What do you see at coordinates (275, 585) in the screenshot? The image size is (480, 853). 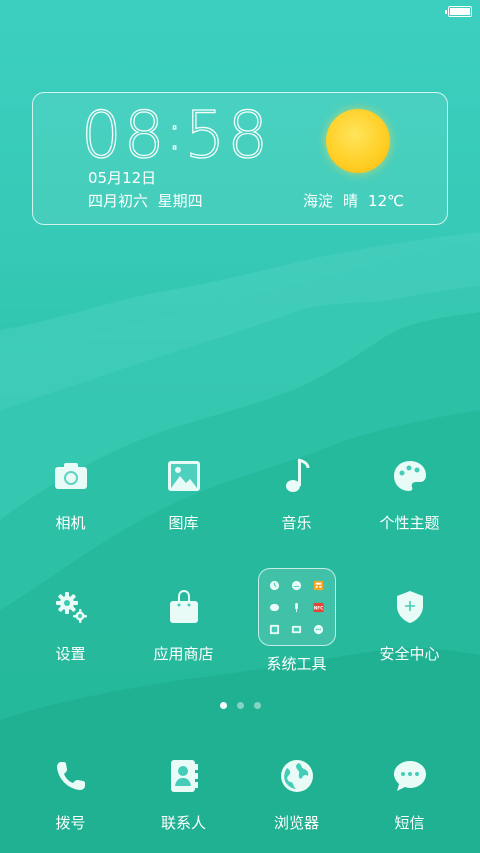 I see `clock-mini-icon` at bounding box center [275, 585].